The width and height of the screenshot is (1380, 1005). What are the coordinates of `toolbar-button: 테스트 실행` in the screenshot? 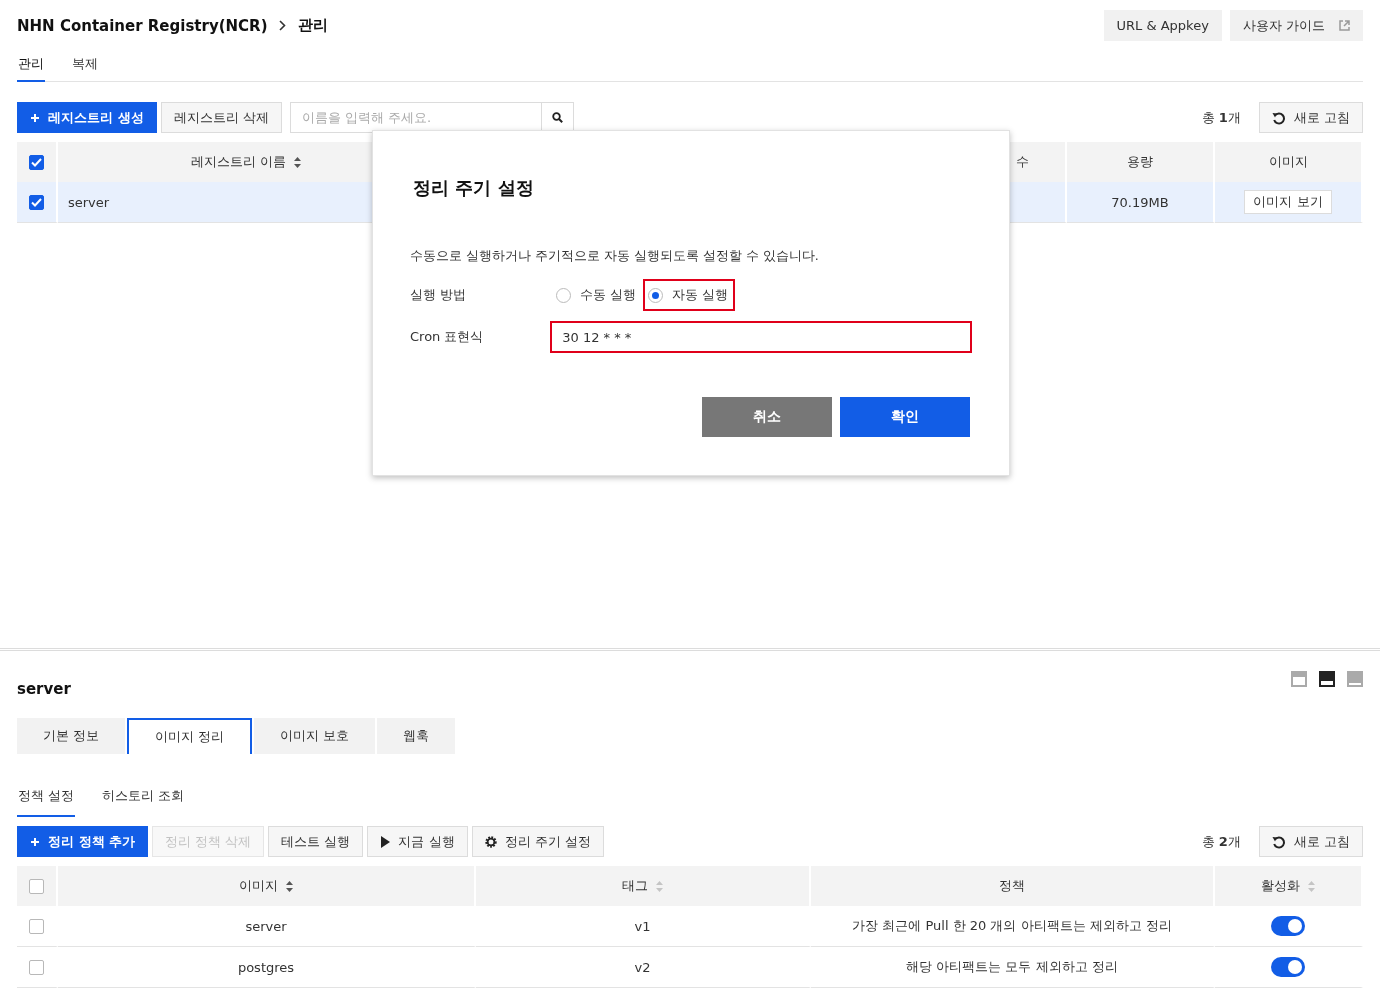 It's located at (316, 841).